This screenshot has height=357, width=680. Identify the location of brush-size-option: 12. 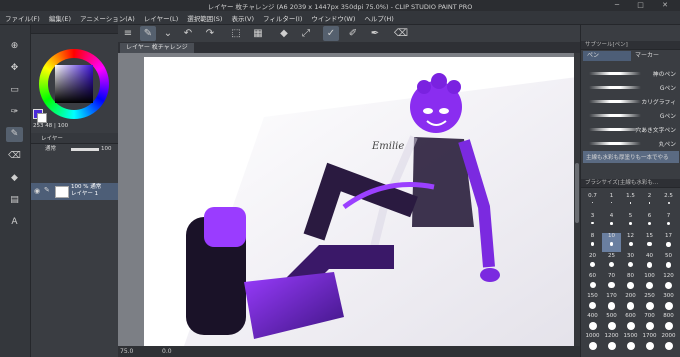
(630, 242).